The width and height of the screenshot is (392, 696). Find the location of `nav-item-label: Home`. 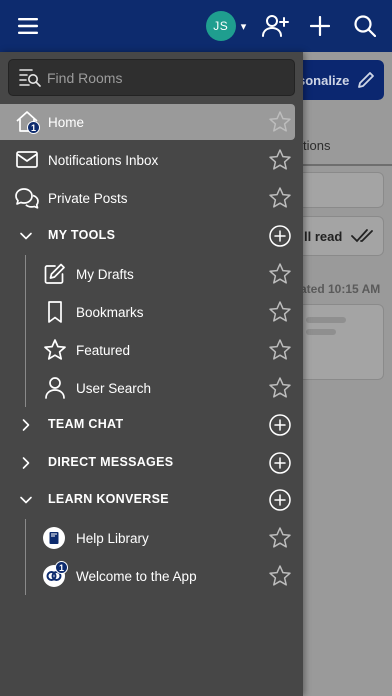

nav-item-label: Home is located at coordinates (66, 122).